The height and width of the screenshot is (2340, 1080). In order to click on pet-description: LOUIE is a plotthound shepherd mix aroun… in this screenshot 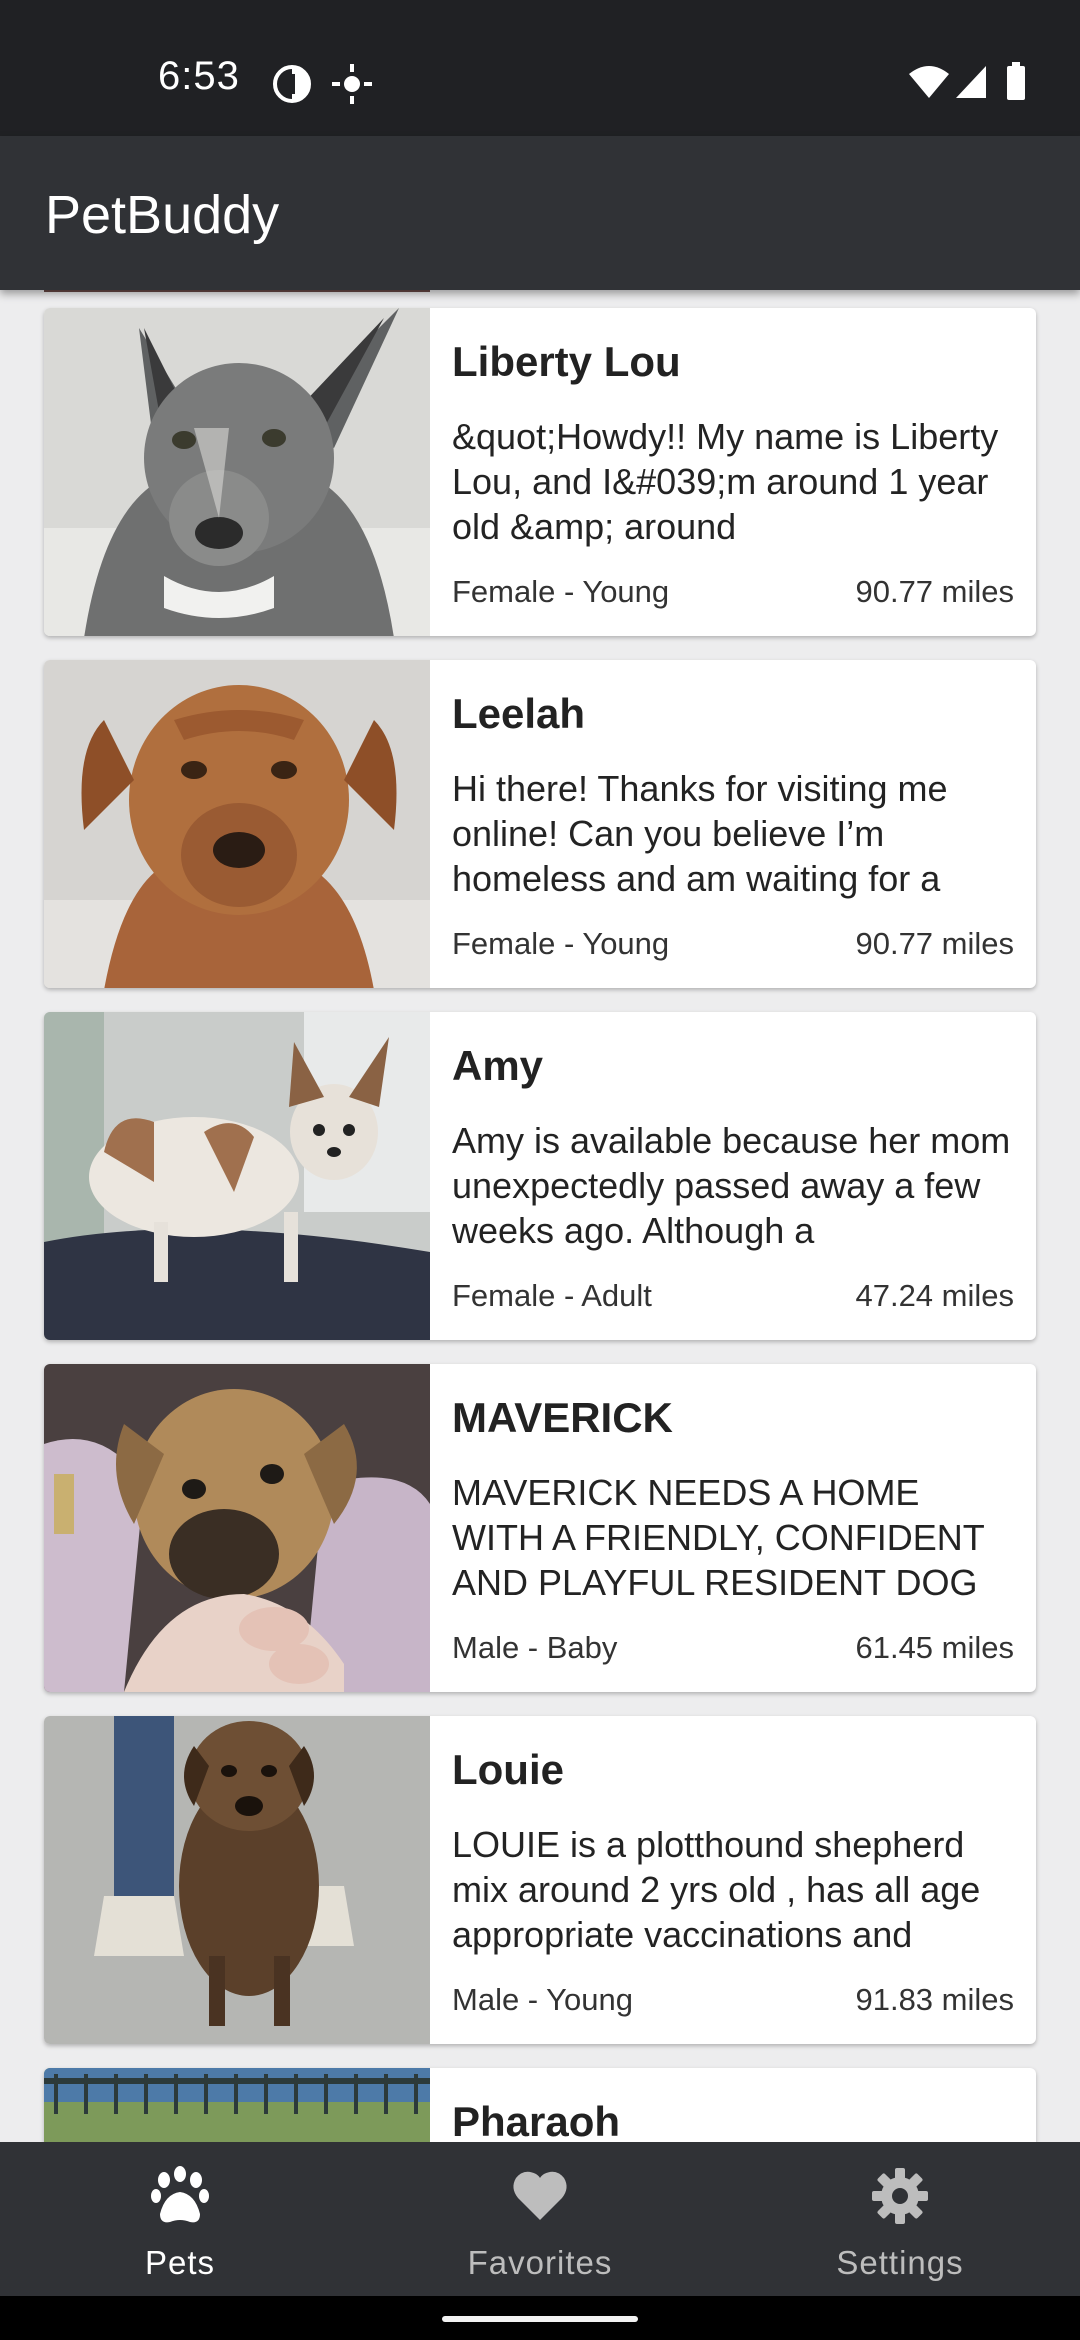, I will do `click(716, 1889)`.